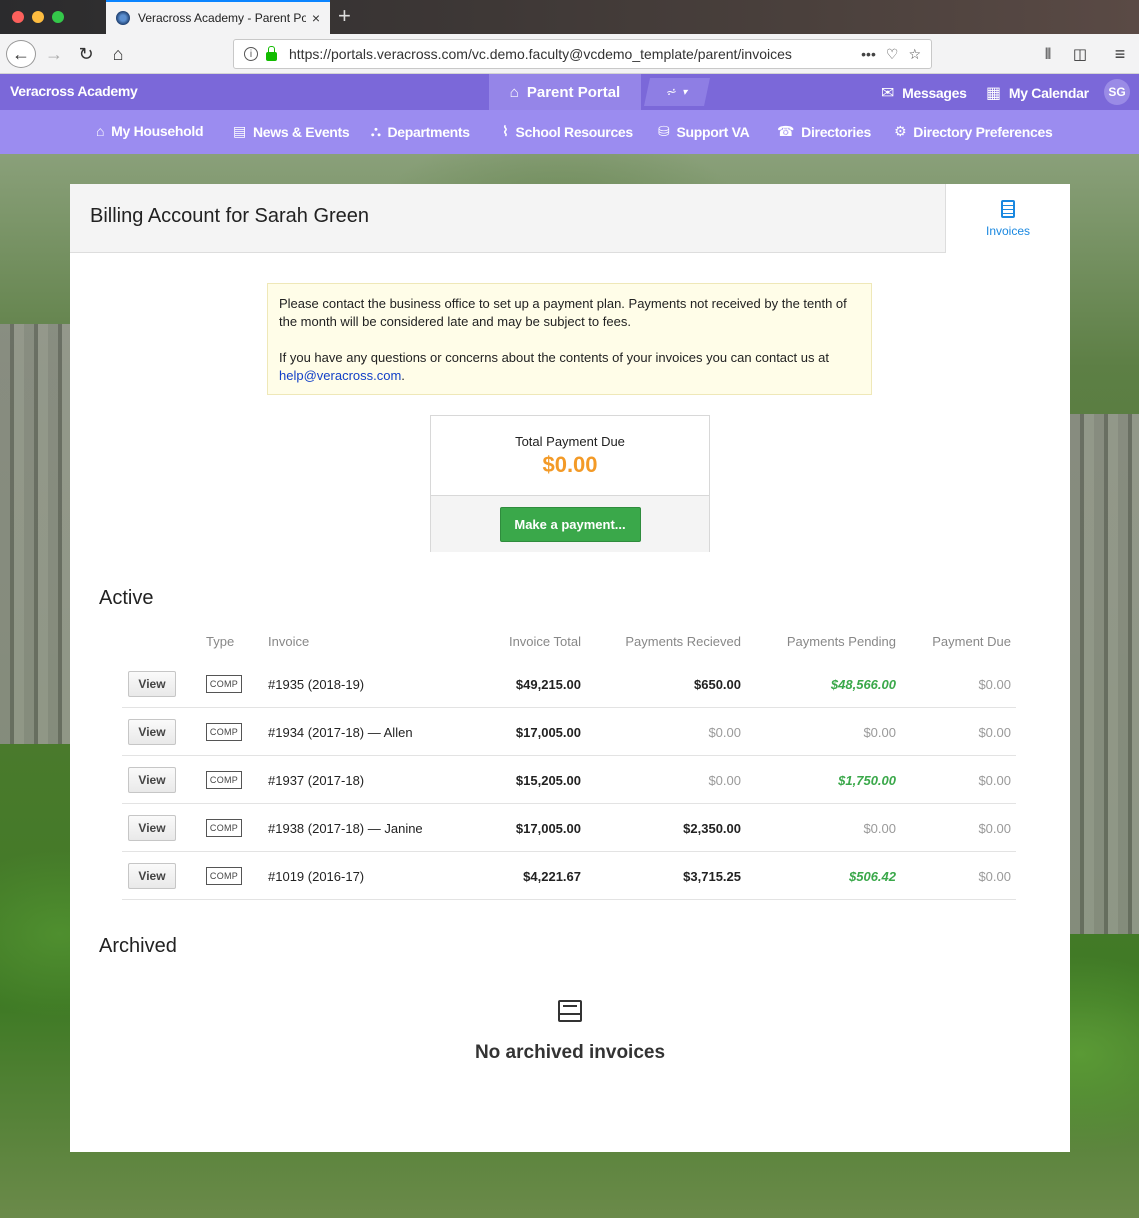 This screenshot has height=1218, width=1139. I want to click on nav-support-va: ⛁ Support VA, so click(704, 131).